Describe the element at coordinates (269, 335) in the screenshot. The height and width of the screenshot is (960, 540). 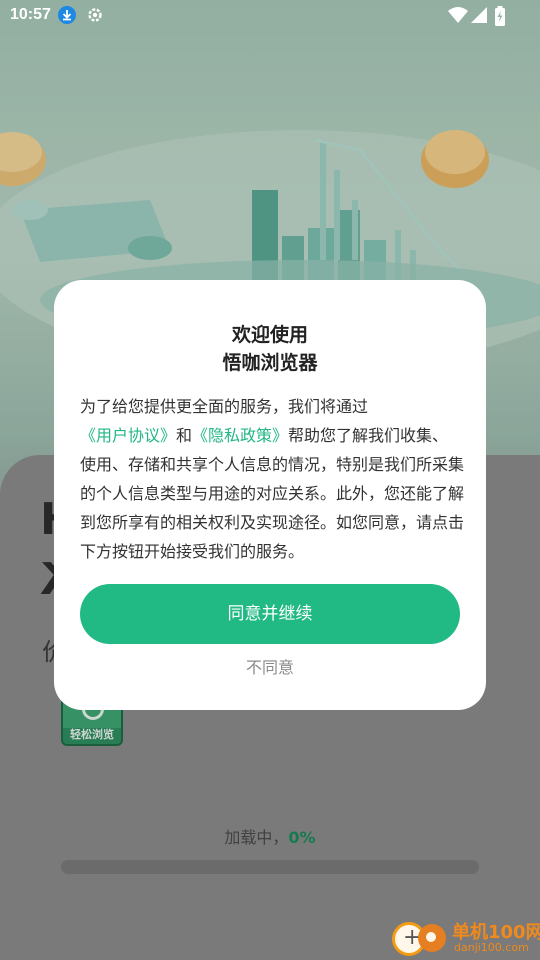
I see `dialog-title-line1: 欢迎使用` at that location.